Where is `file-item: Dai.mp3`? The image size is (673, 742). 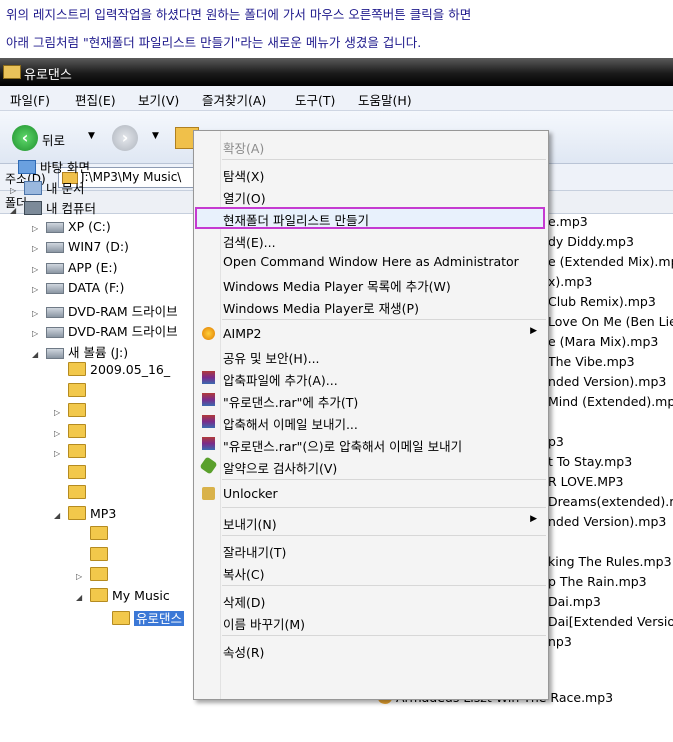 file-item: Dai.mp3 is located at coordinates (574, 601).